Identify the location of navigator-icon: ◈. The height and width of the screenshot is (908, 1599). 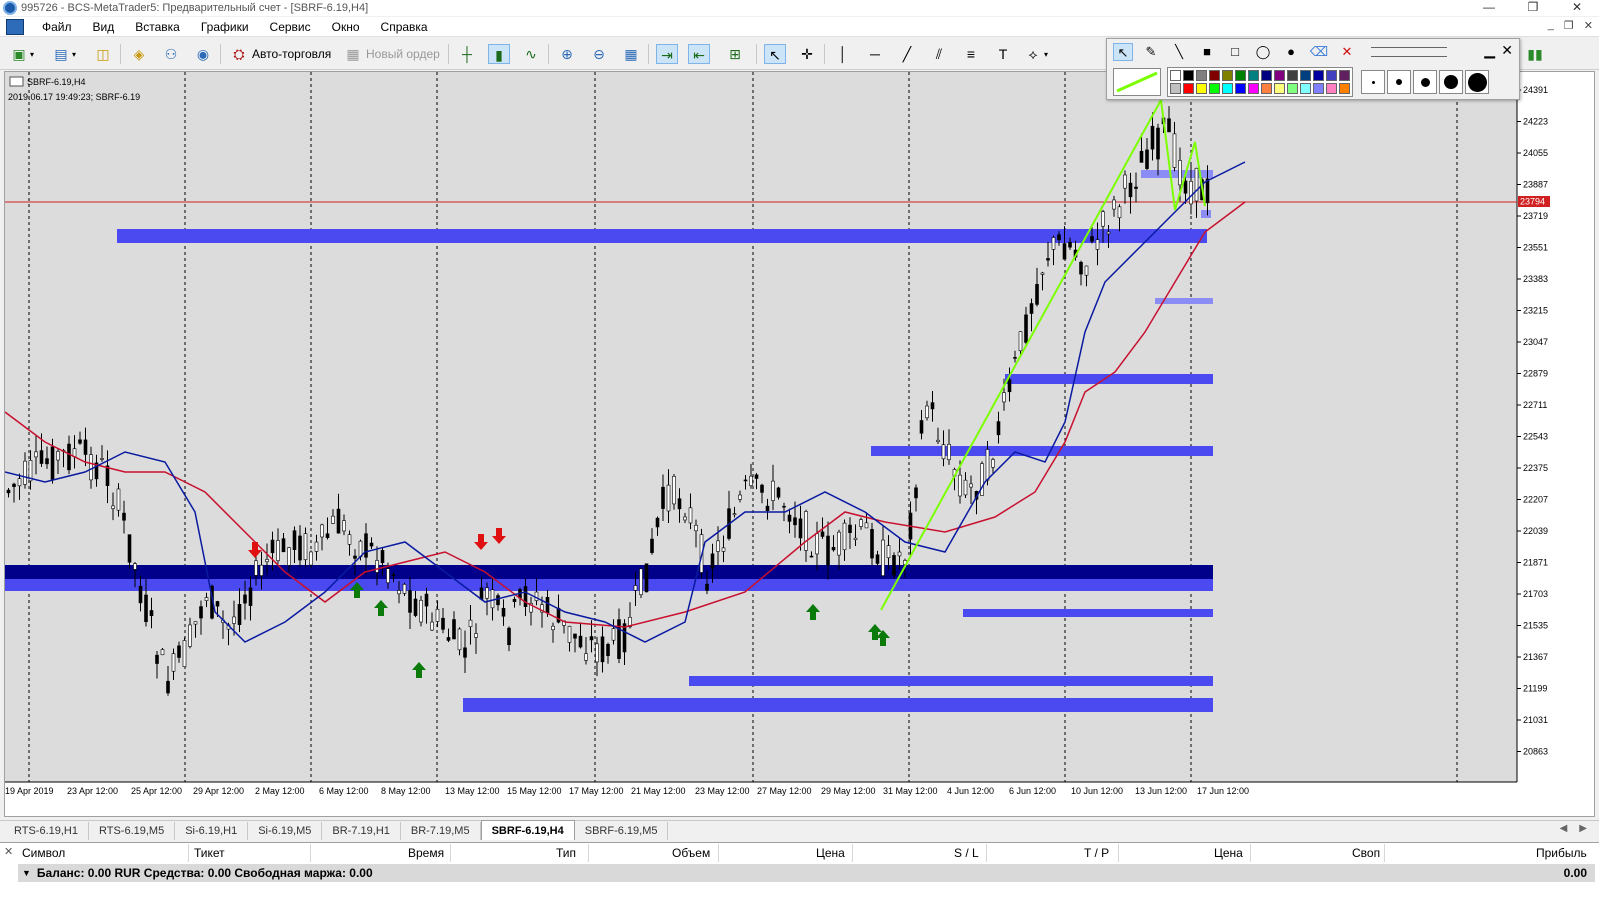
(139, 54).